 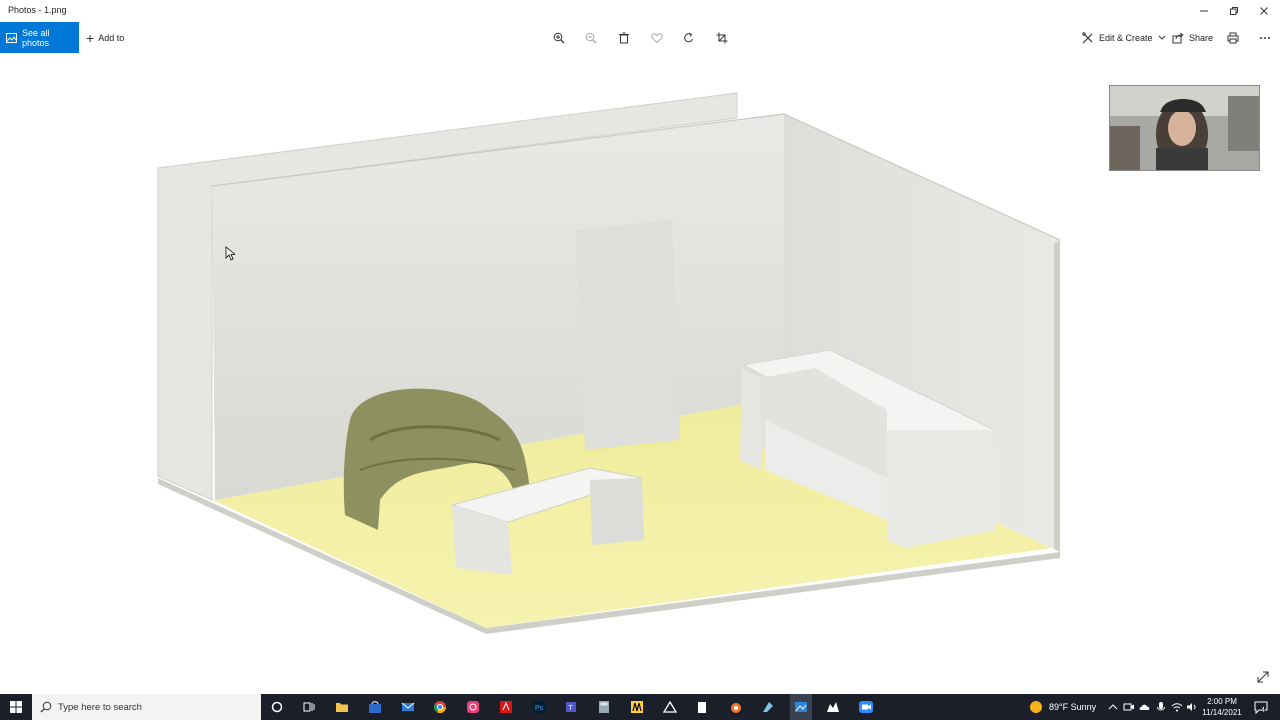 I want to click on more-options-button, so click(x=1265, y=38).